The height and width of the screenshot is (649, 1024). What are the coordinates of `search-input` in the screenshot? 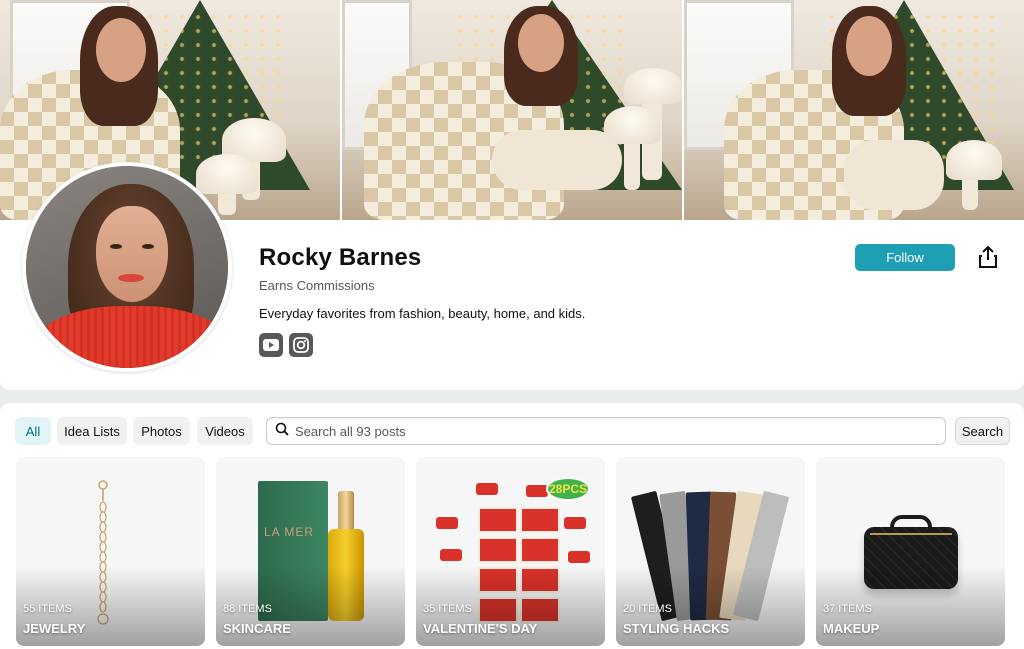 It's located at (595, 431).